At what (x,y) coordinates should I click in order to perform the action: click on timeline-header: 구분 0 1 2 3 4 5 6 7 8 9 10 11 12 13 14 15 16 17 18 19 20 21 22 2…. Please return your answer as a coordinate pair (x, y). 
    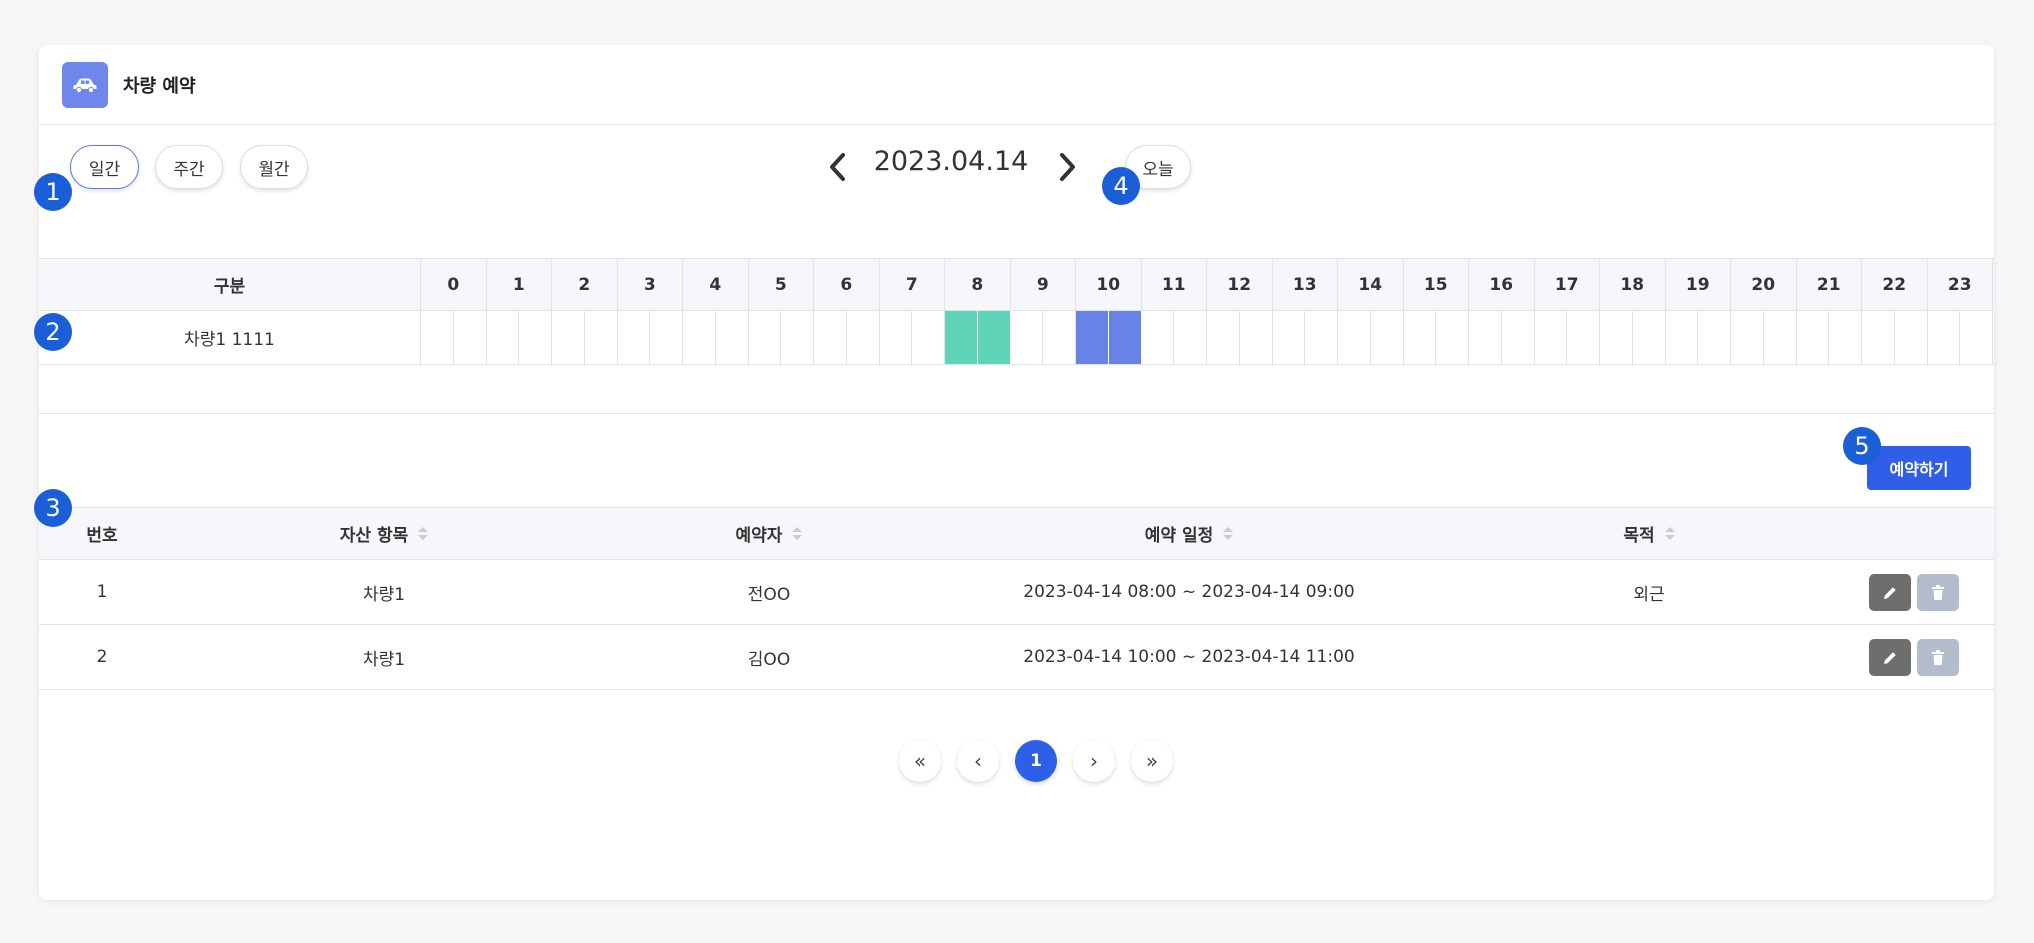
    Looking at the image, I should click on (1016, 284).